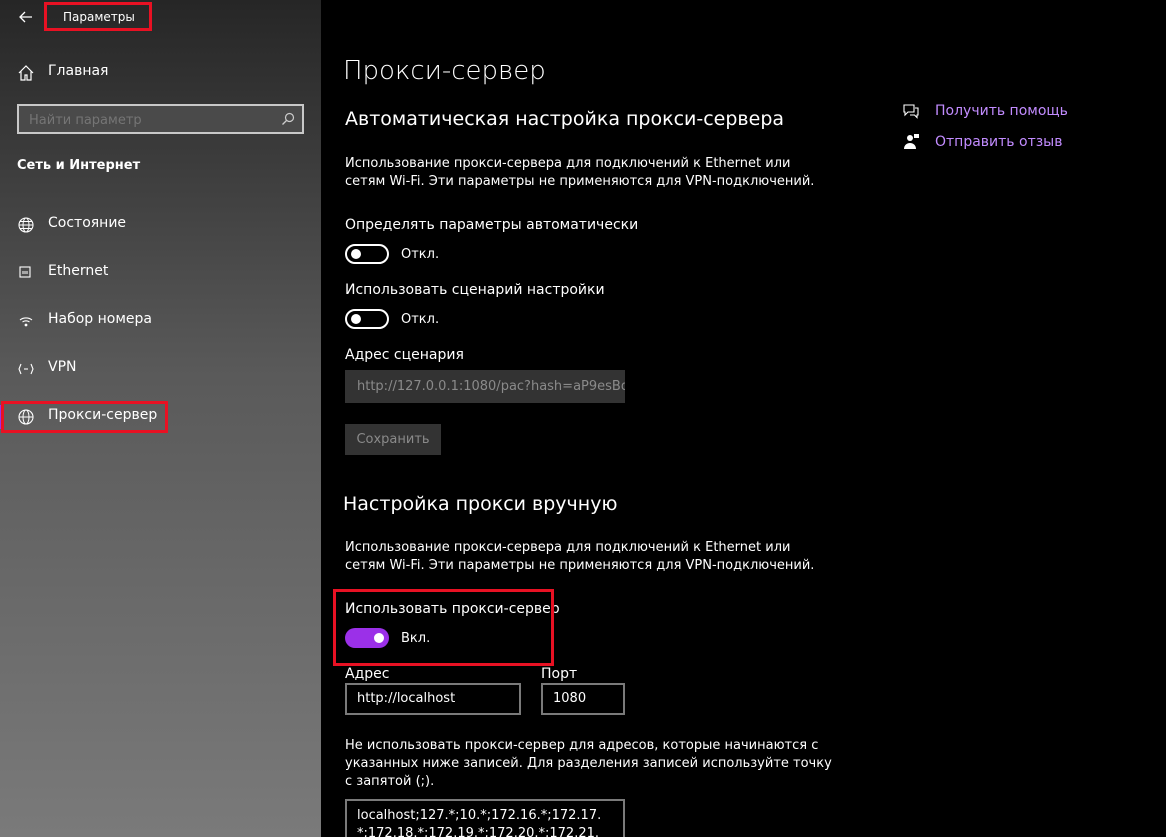 The image size is (1166, 837). I want to click on section-title: Сеть и Интернет, so click(79, 165).